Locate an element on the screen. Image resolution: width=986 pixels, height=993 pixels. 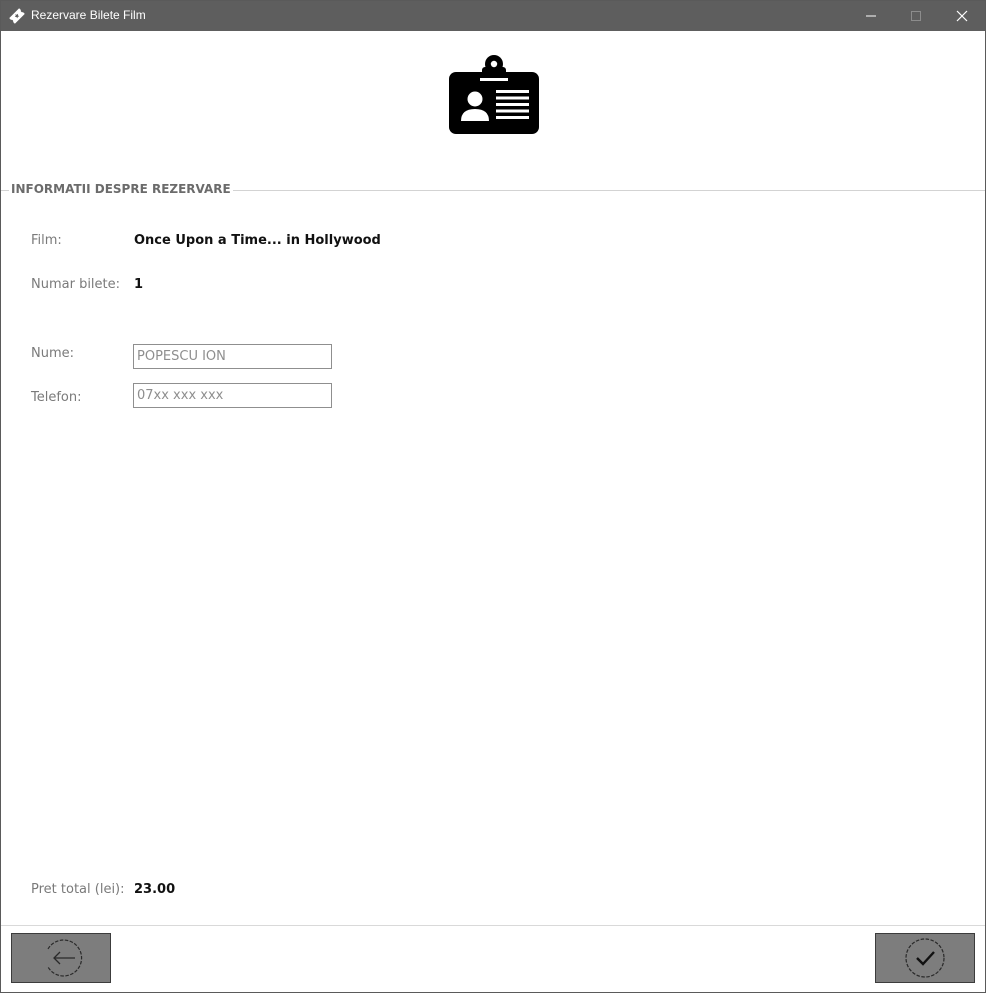
total-price-value: 23.00 is located at coordinates (155, 889).